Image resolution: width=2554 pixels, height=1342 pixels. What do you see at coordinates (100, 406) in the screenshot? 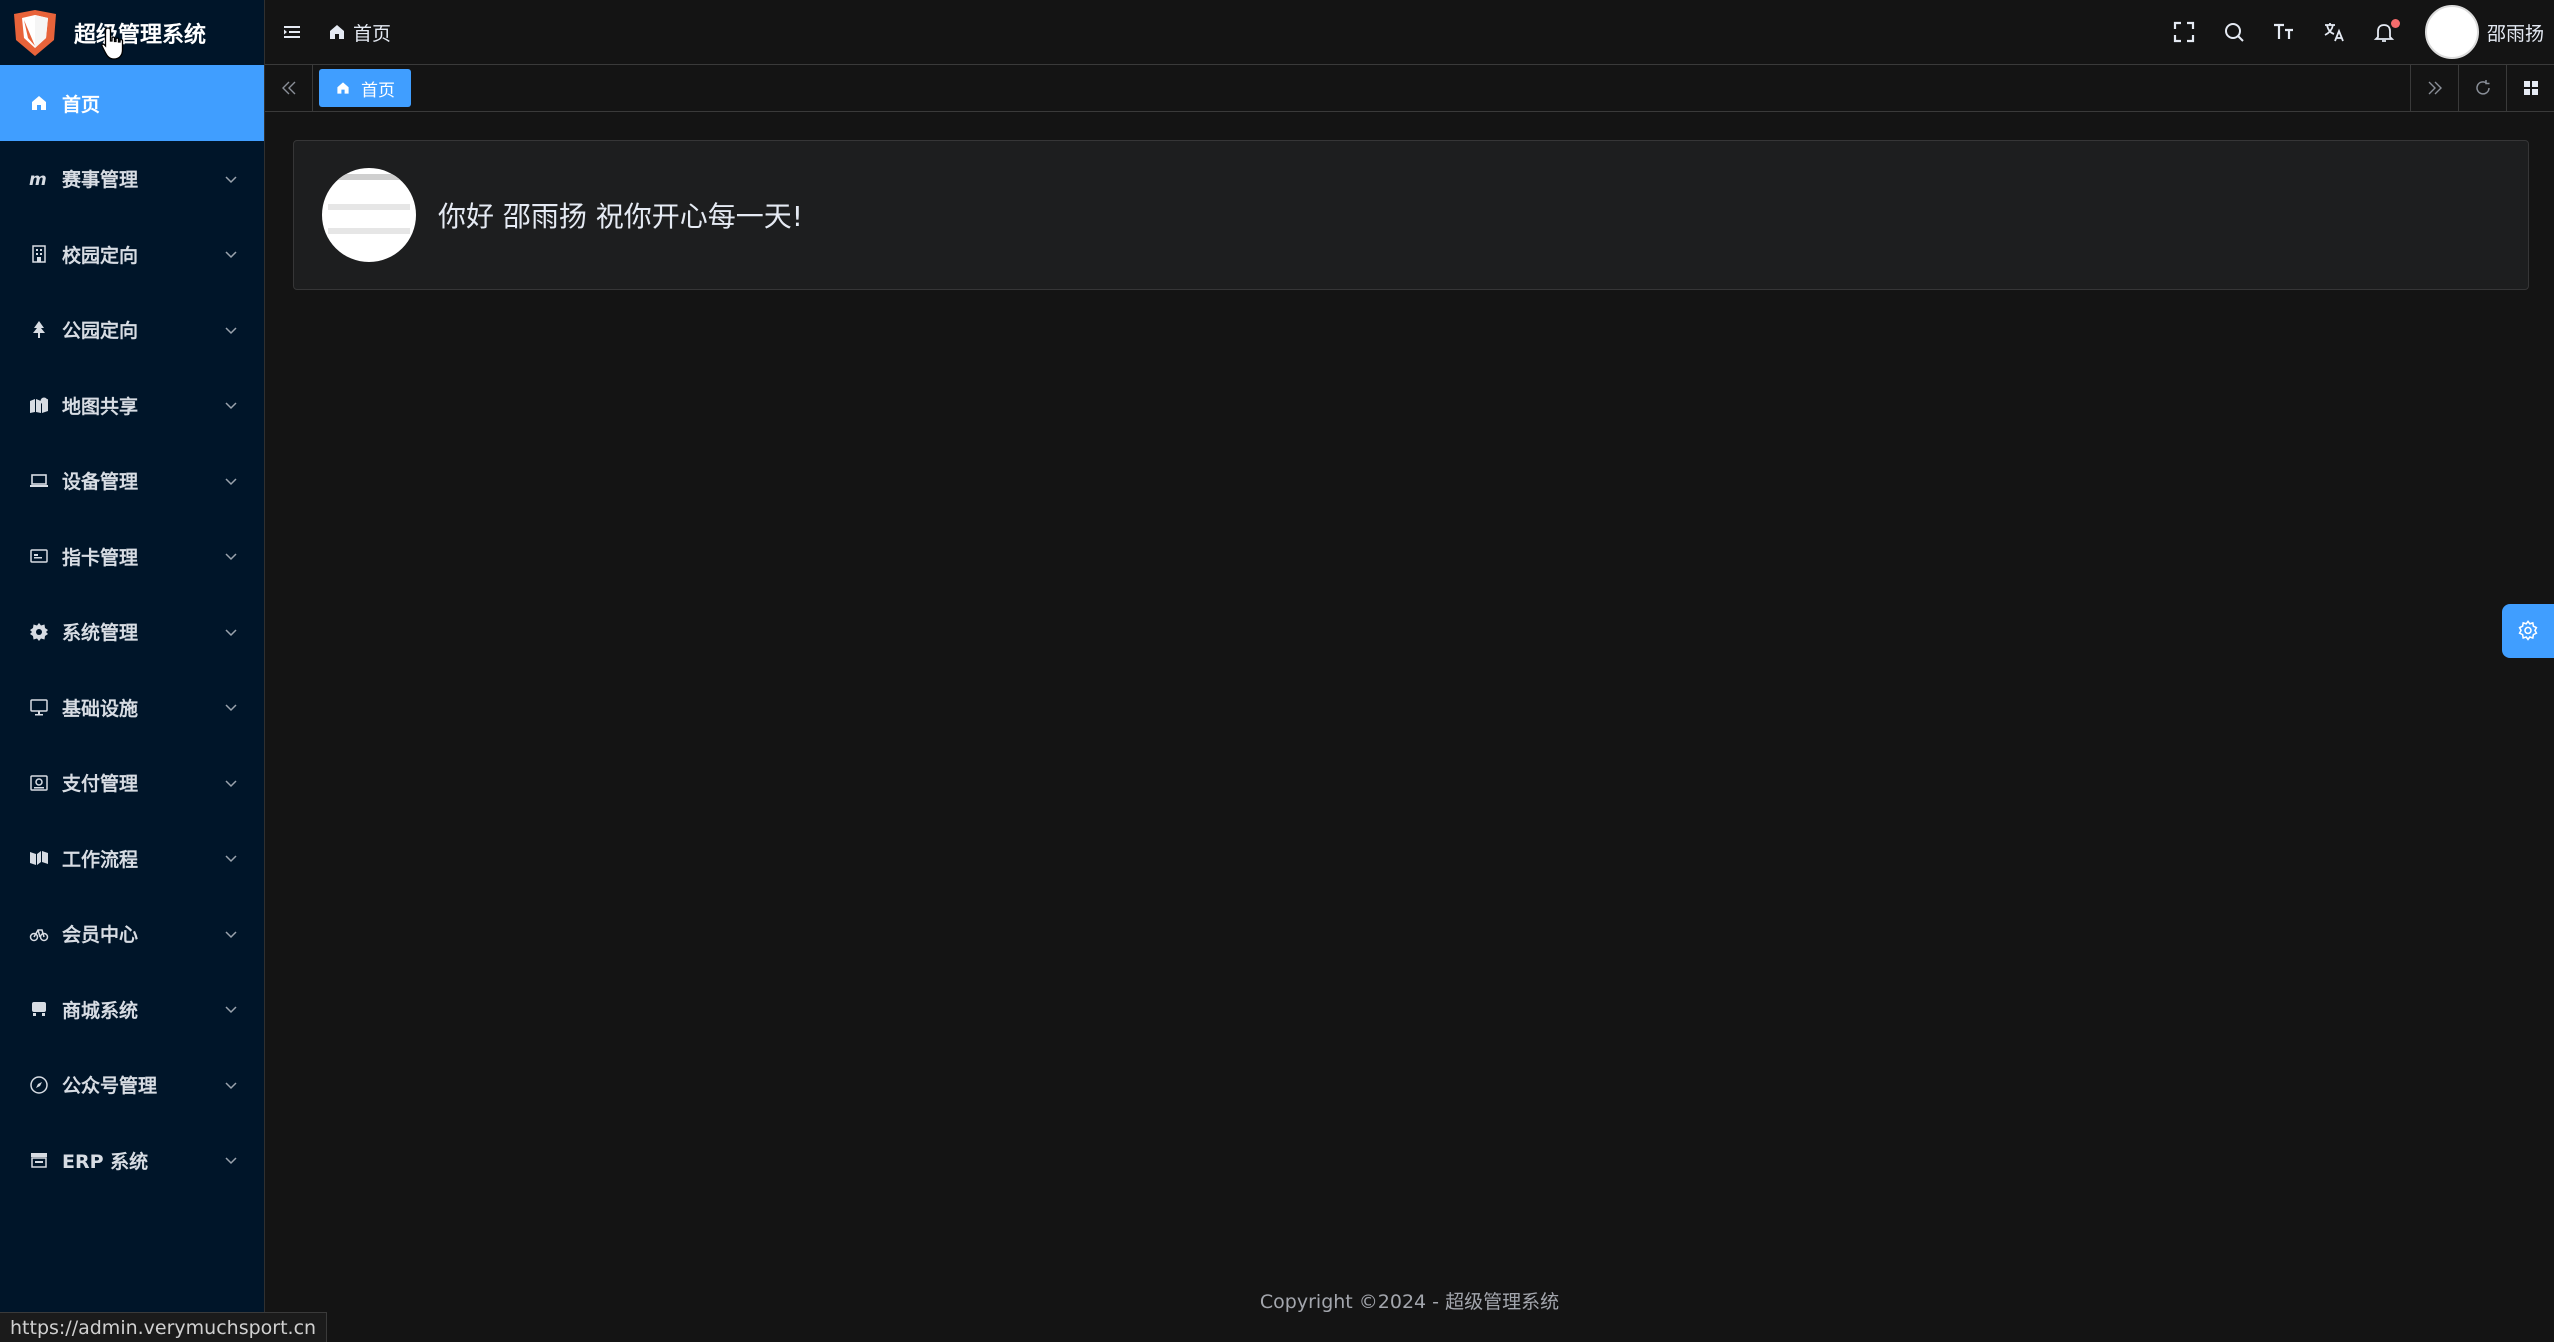
I see `sidebar-item-label: 地图共享` at bounding box center [100, 406].